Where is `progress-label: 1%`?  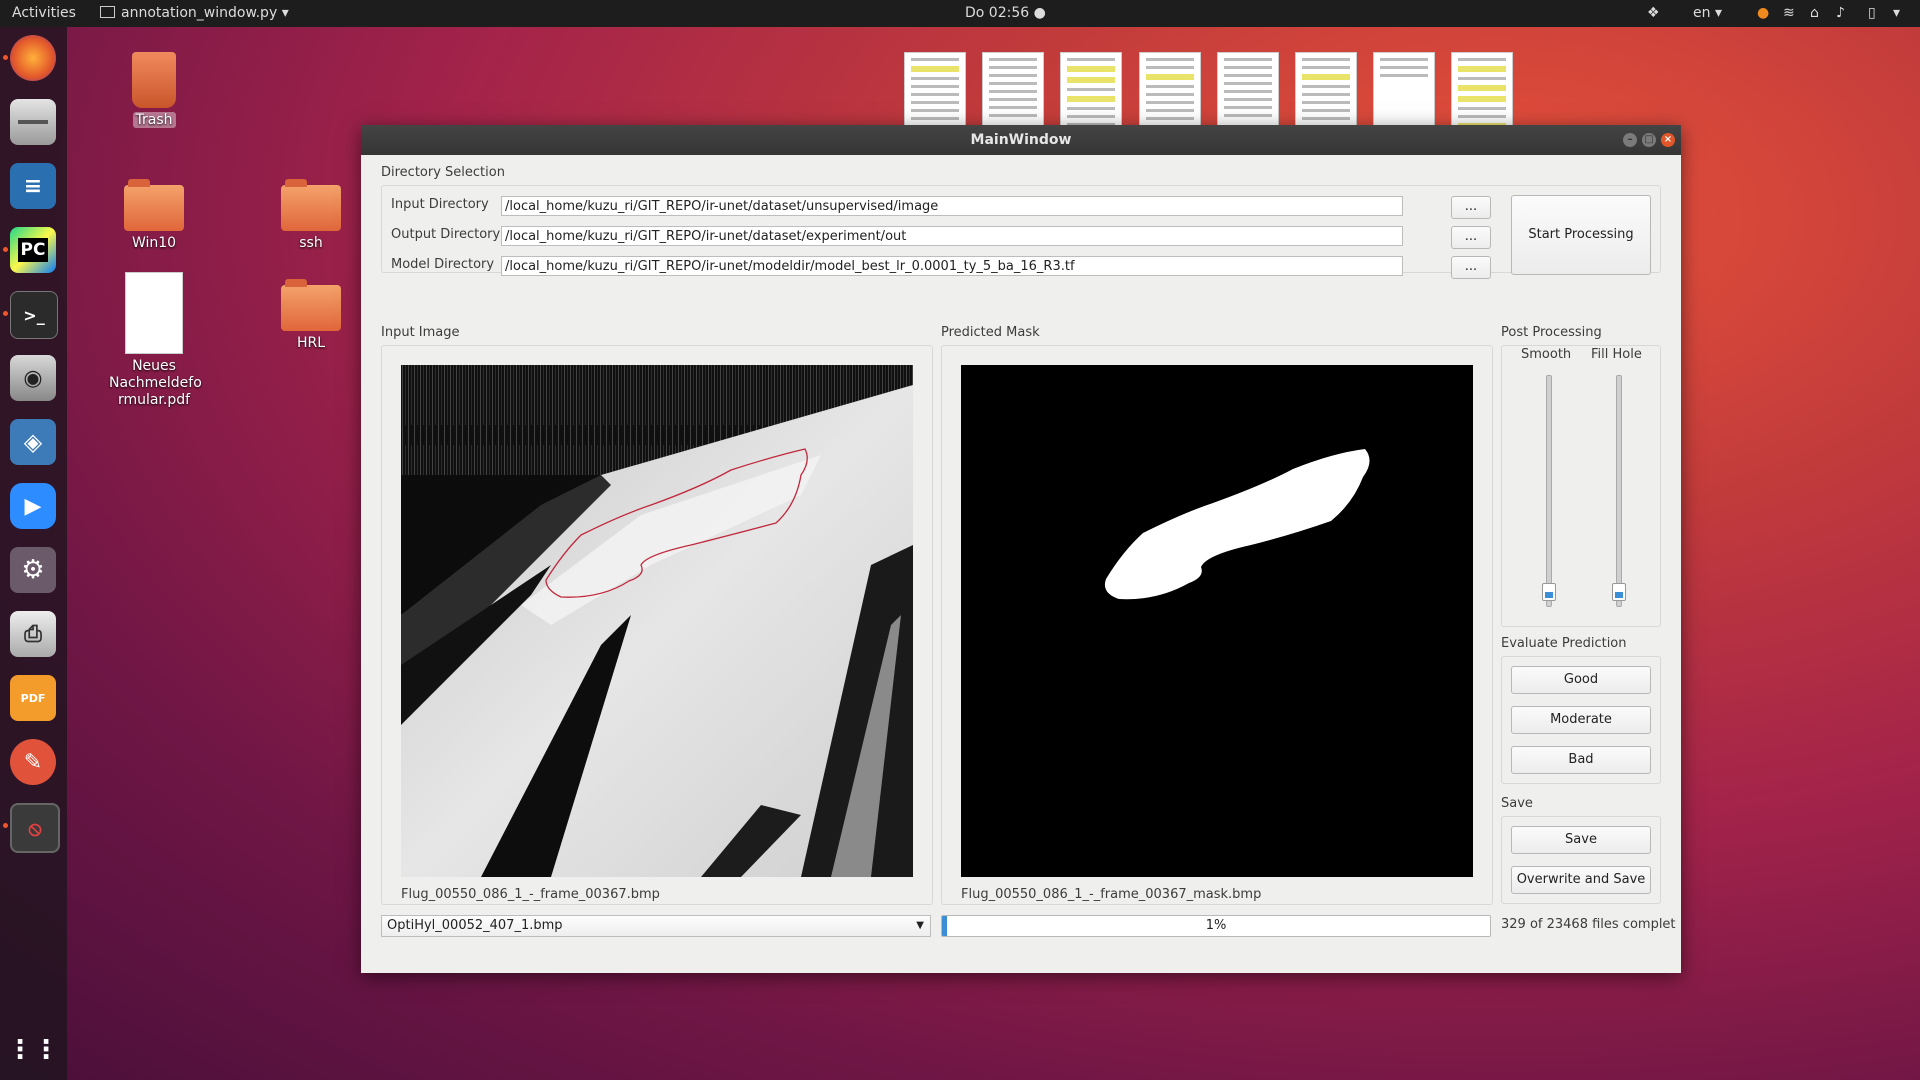 progress-label: 1% is located at coordinates (1216, 925).